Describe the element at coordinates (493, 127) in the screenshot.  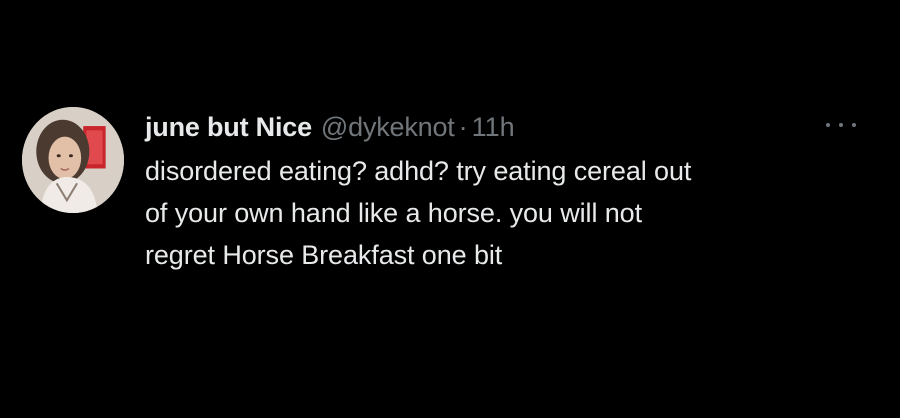
I see `timestamp: 11h` at that location.